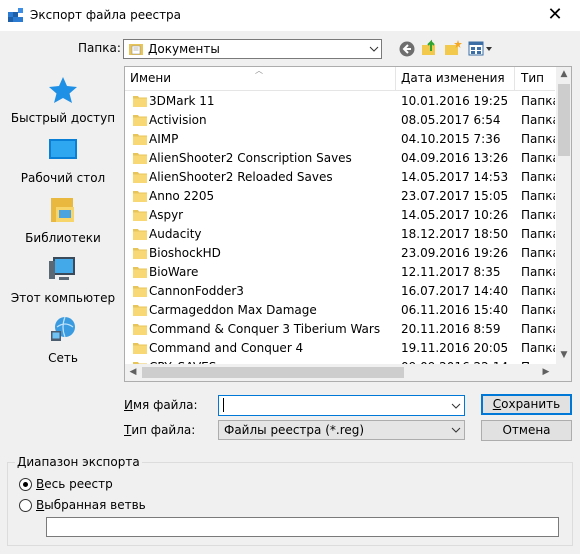  What do you see at coordinates (455, 158) in the screenshot?
I see `file-date: 04.09.2016 13:26` at bounding box center [455, 158].